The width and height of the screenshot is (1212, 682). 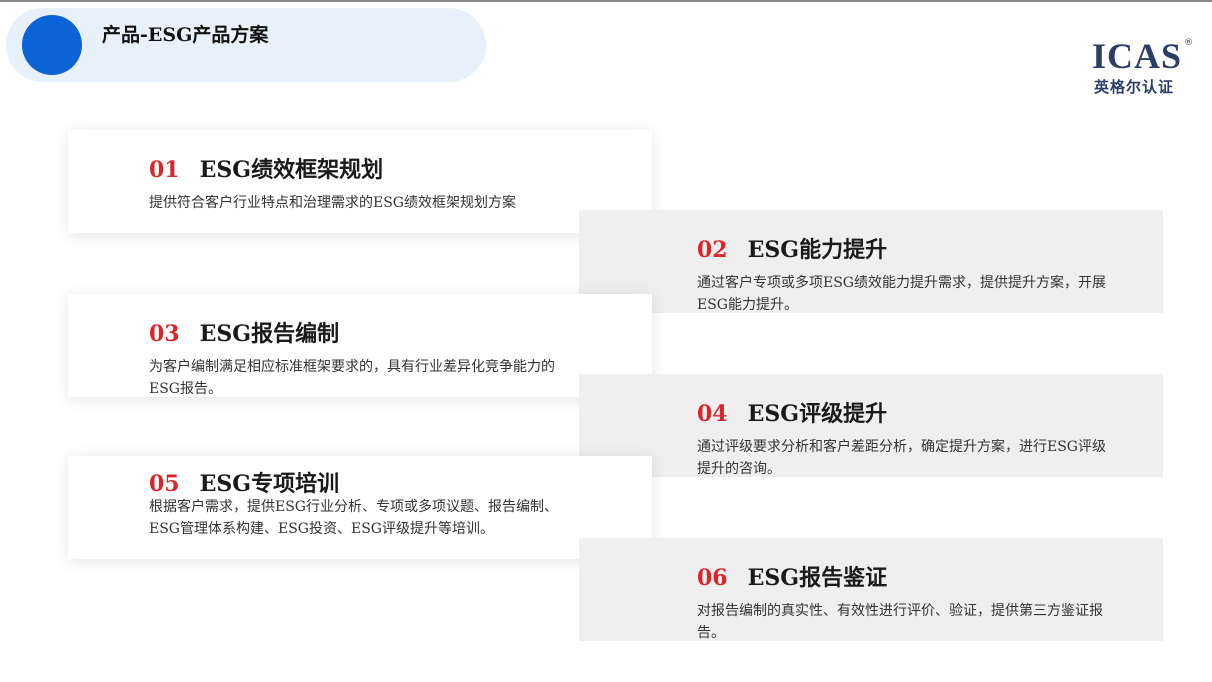 I want to click on card-title: ESG报告编制, so click(x=269, y=334).